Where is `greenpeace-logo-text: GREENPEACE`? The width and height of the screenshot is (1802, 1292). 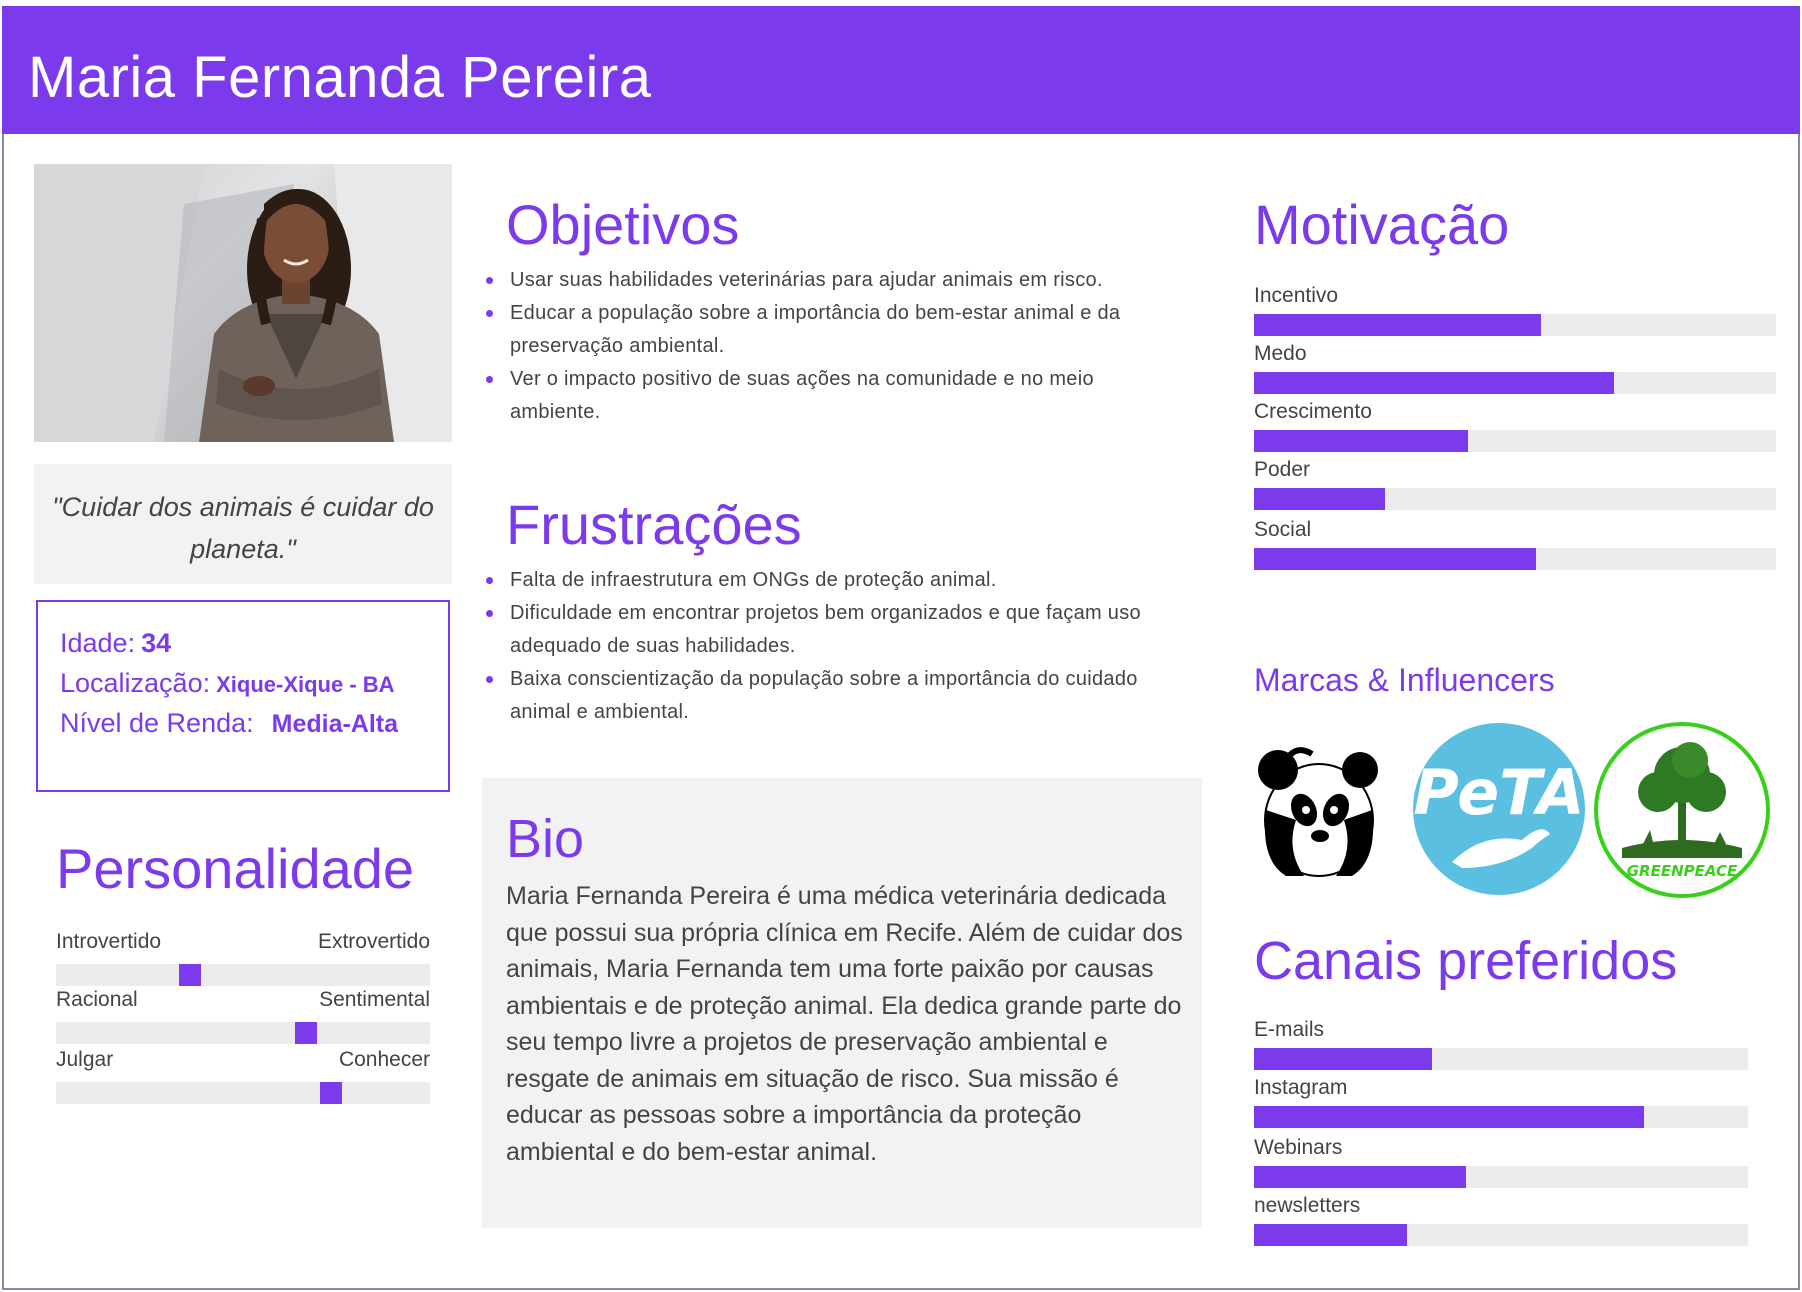 greenpeace-logo-text: GREENPEACE is located at coordinates (1682, 871).